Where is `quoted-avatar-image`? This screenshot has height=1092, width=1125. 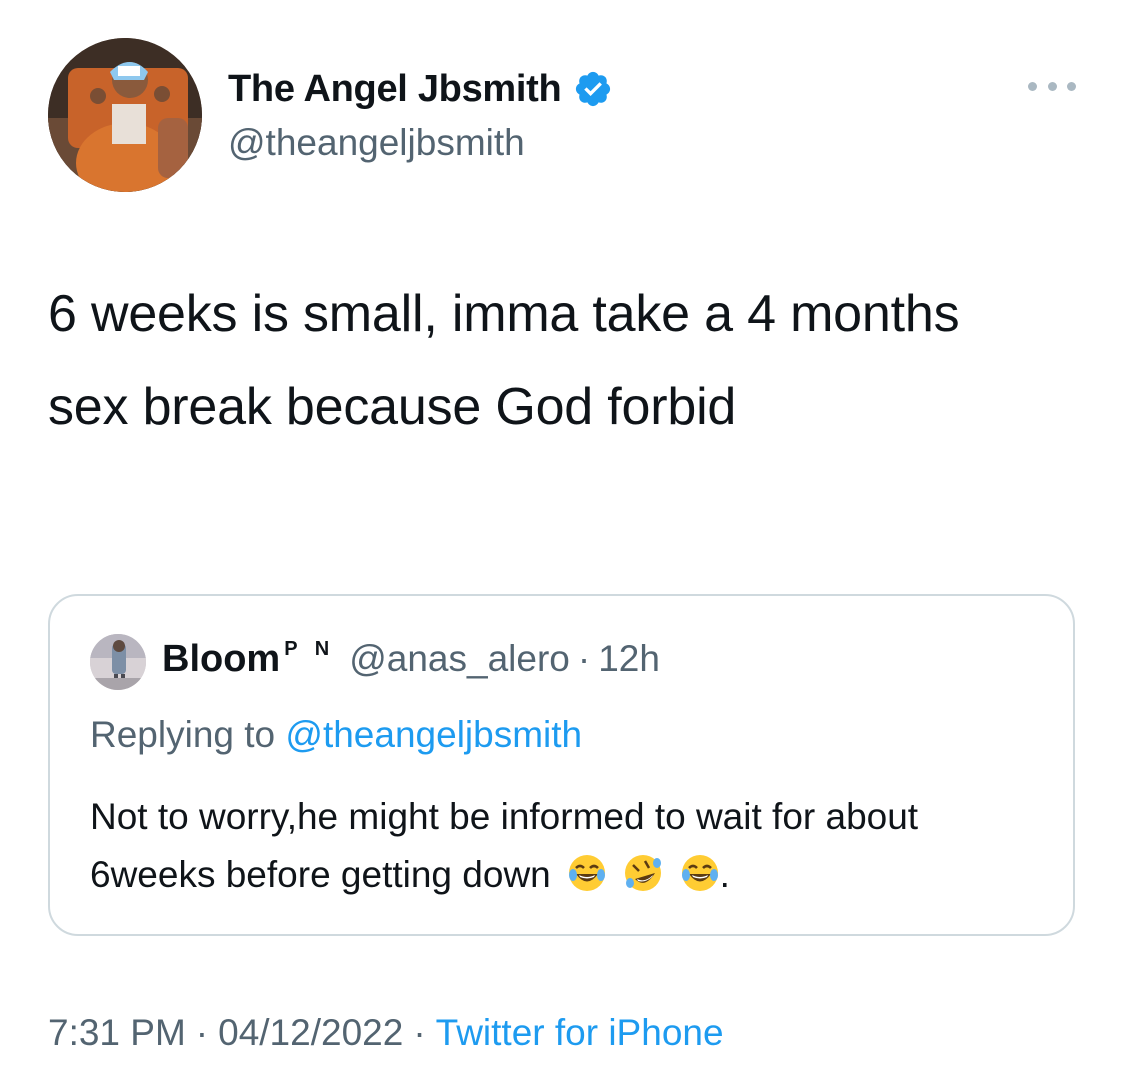 quoted-avatar-image is located at coordinates (118, 662).